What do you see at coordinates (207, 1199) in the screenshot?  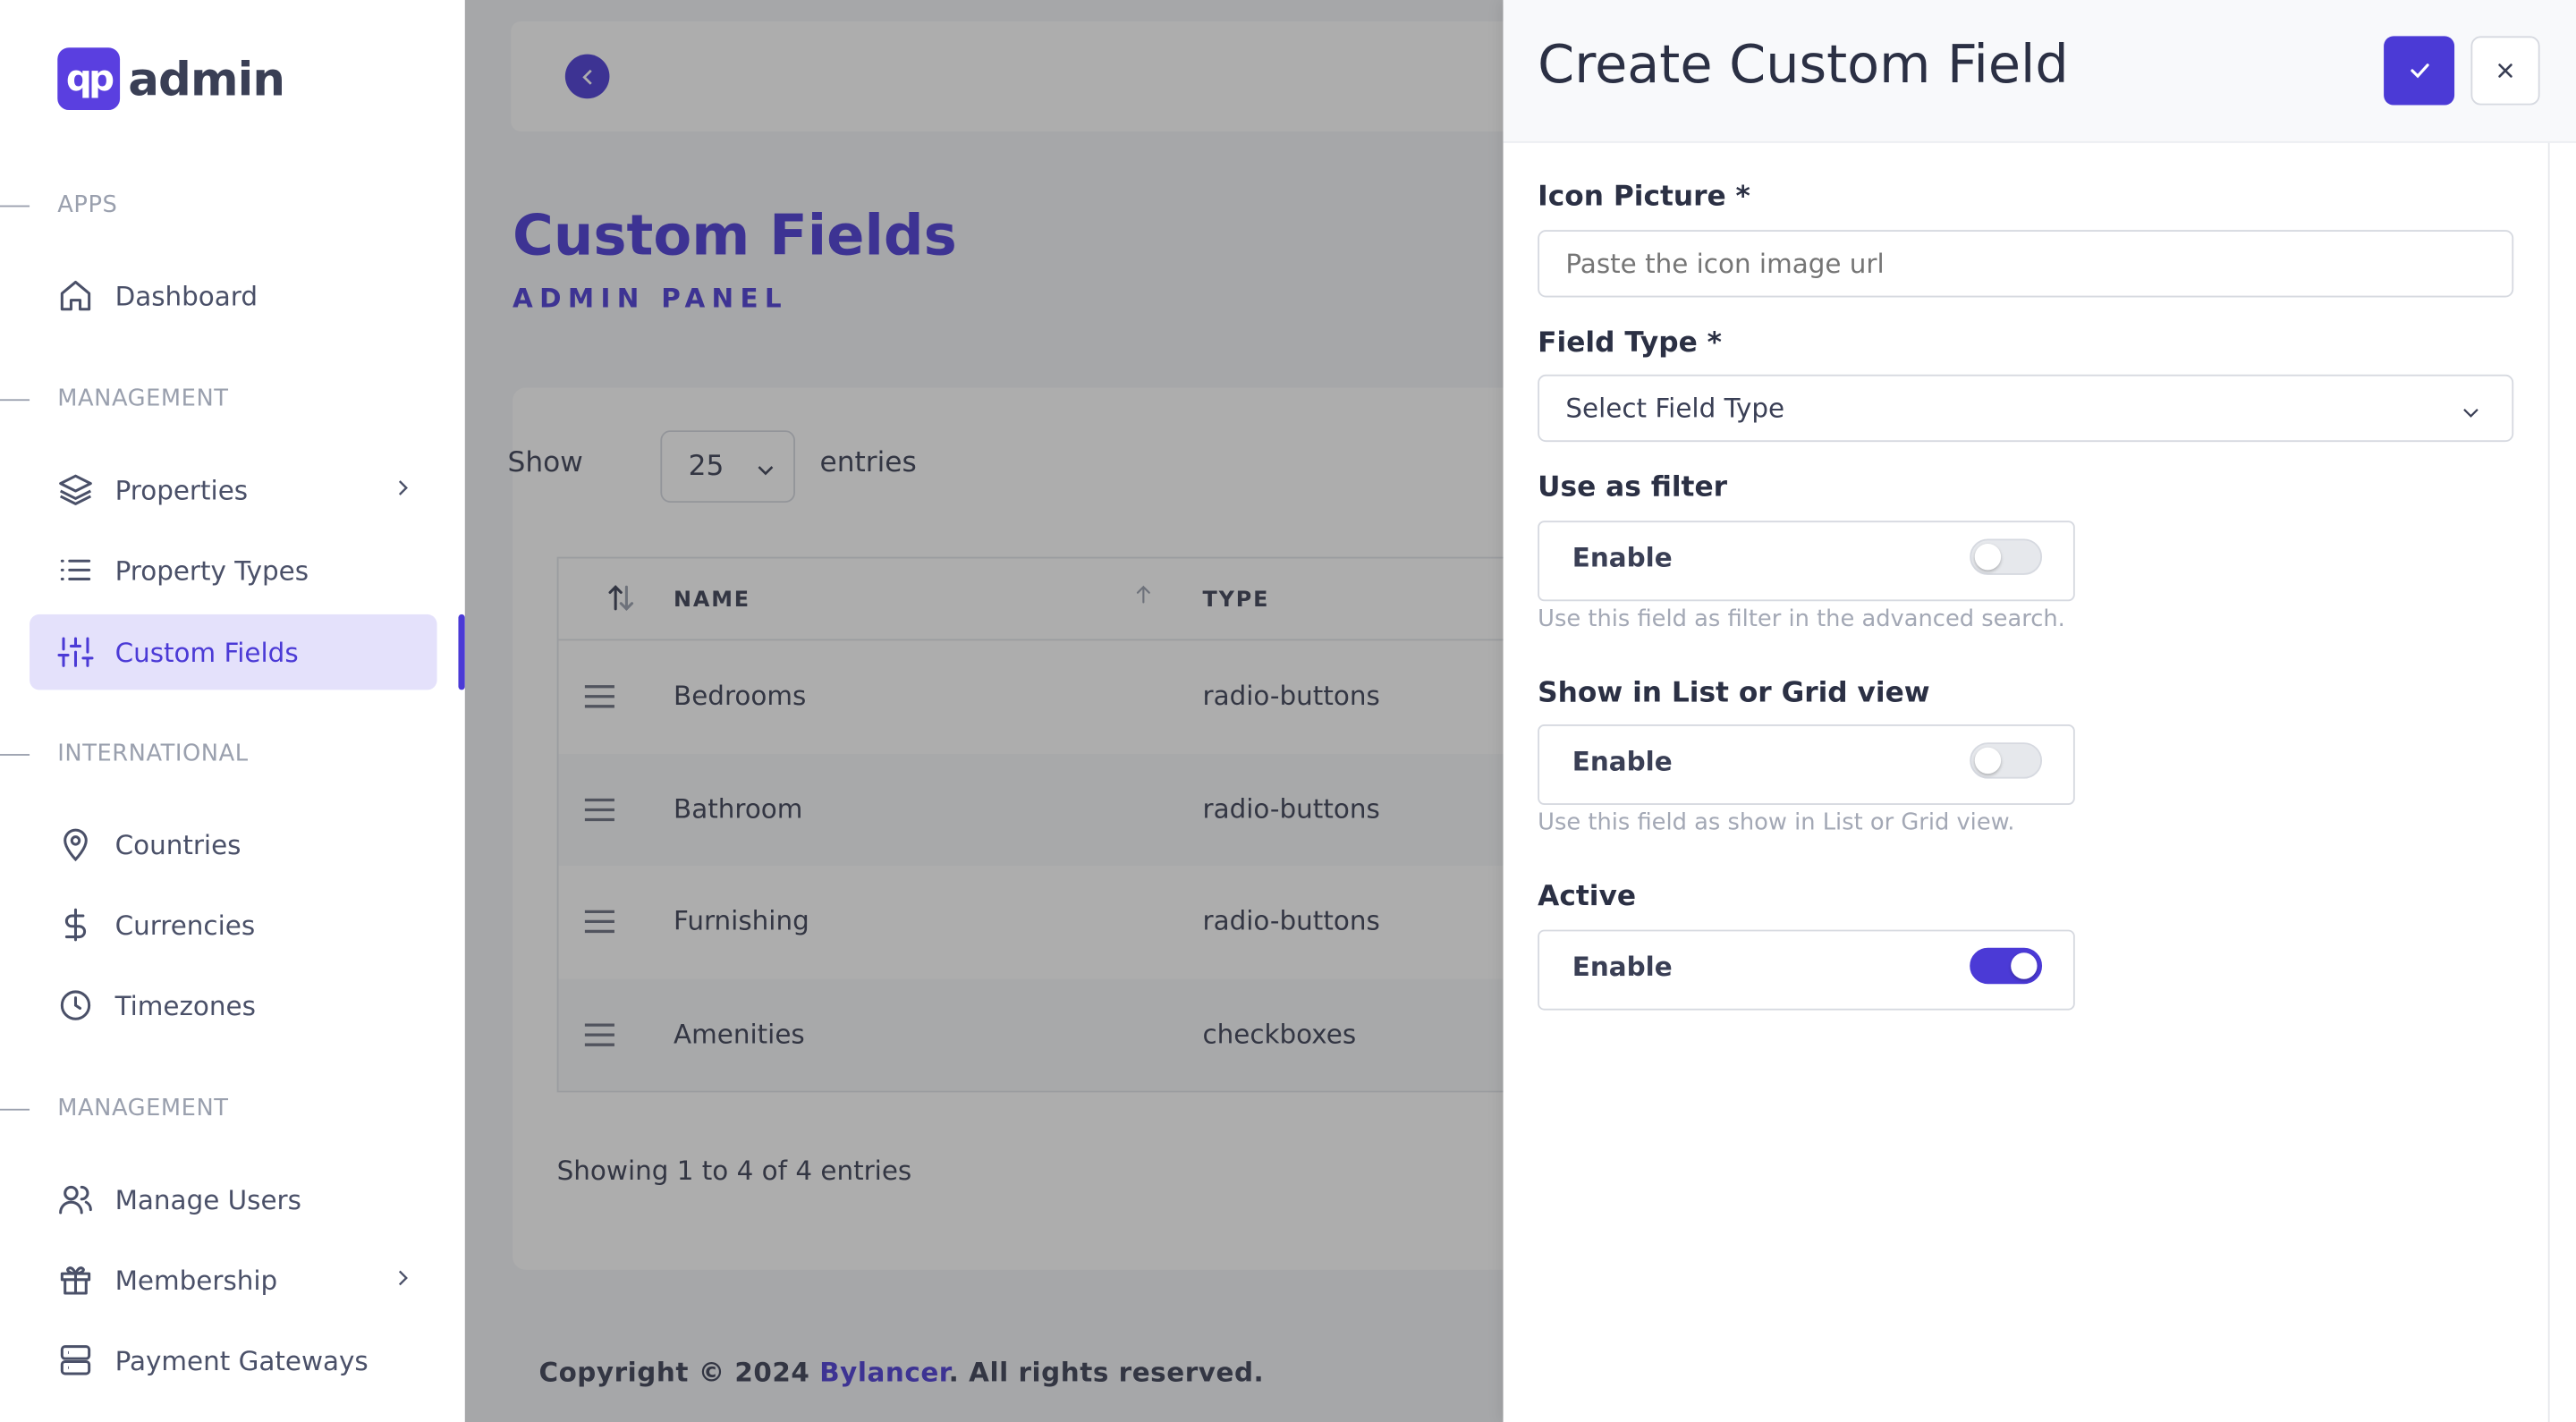 I see `sidebar-item-label: Manage Users` at bounding box center [207, 1199].